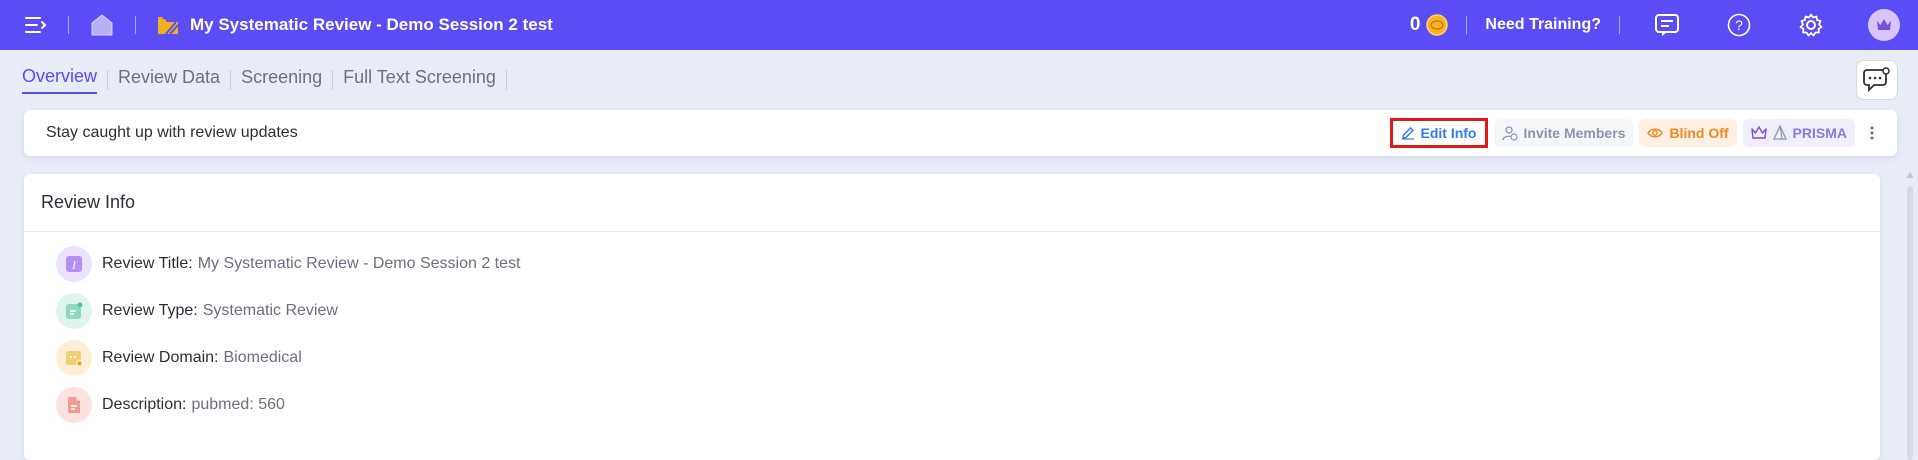  Describe the element at coordinates (144, 404) in the screenshot. I see `description-label: Description:` at that location.